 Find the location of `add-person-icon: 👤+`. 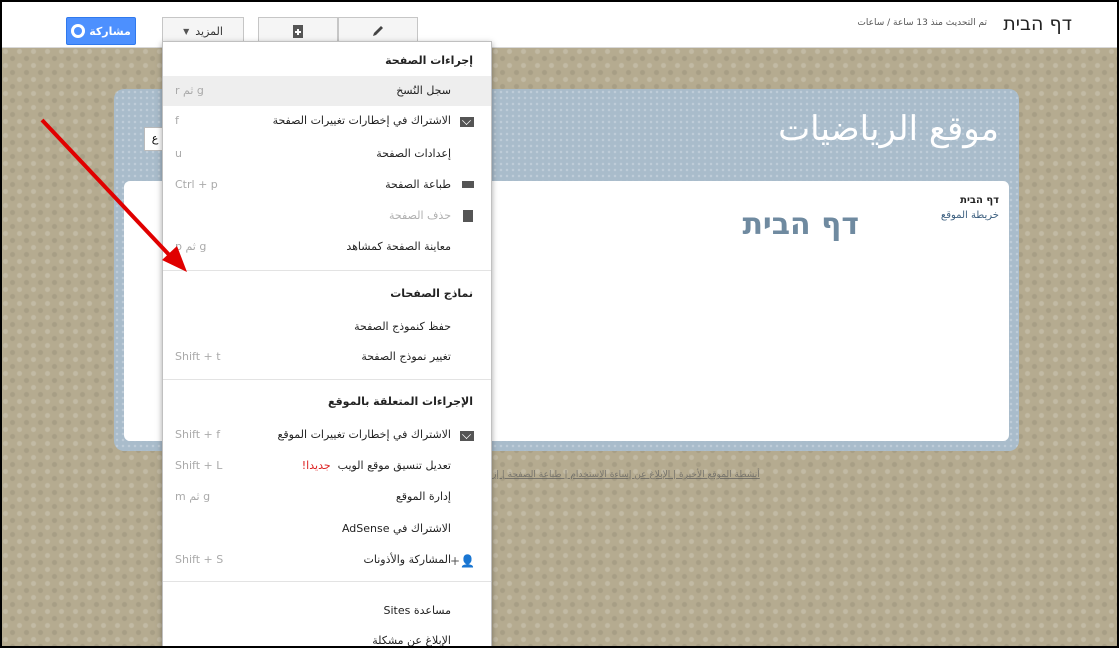

add-person-icon: 👤+ is located at coordinates (462, 561).